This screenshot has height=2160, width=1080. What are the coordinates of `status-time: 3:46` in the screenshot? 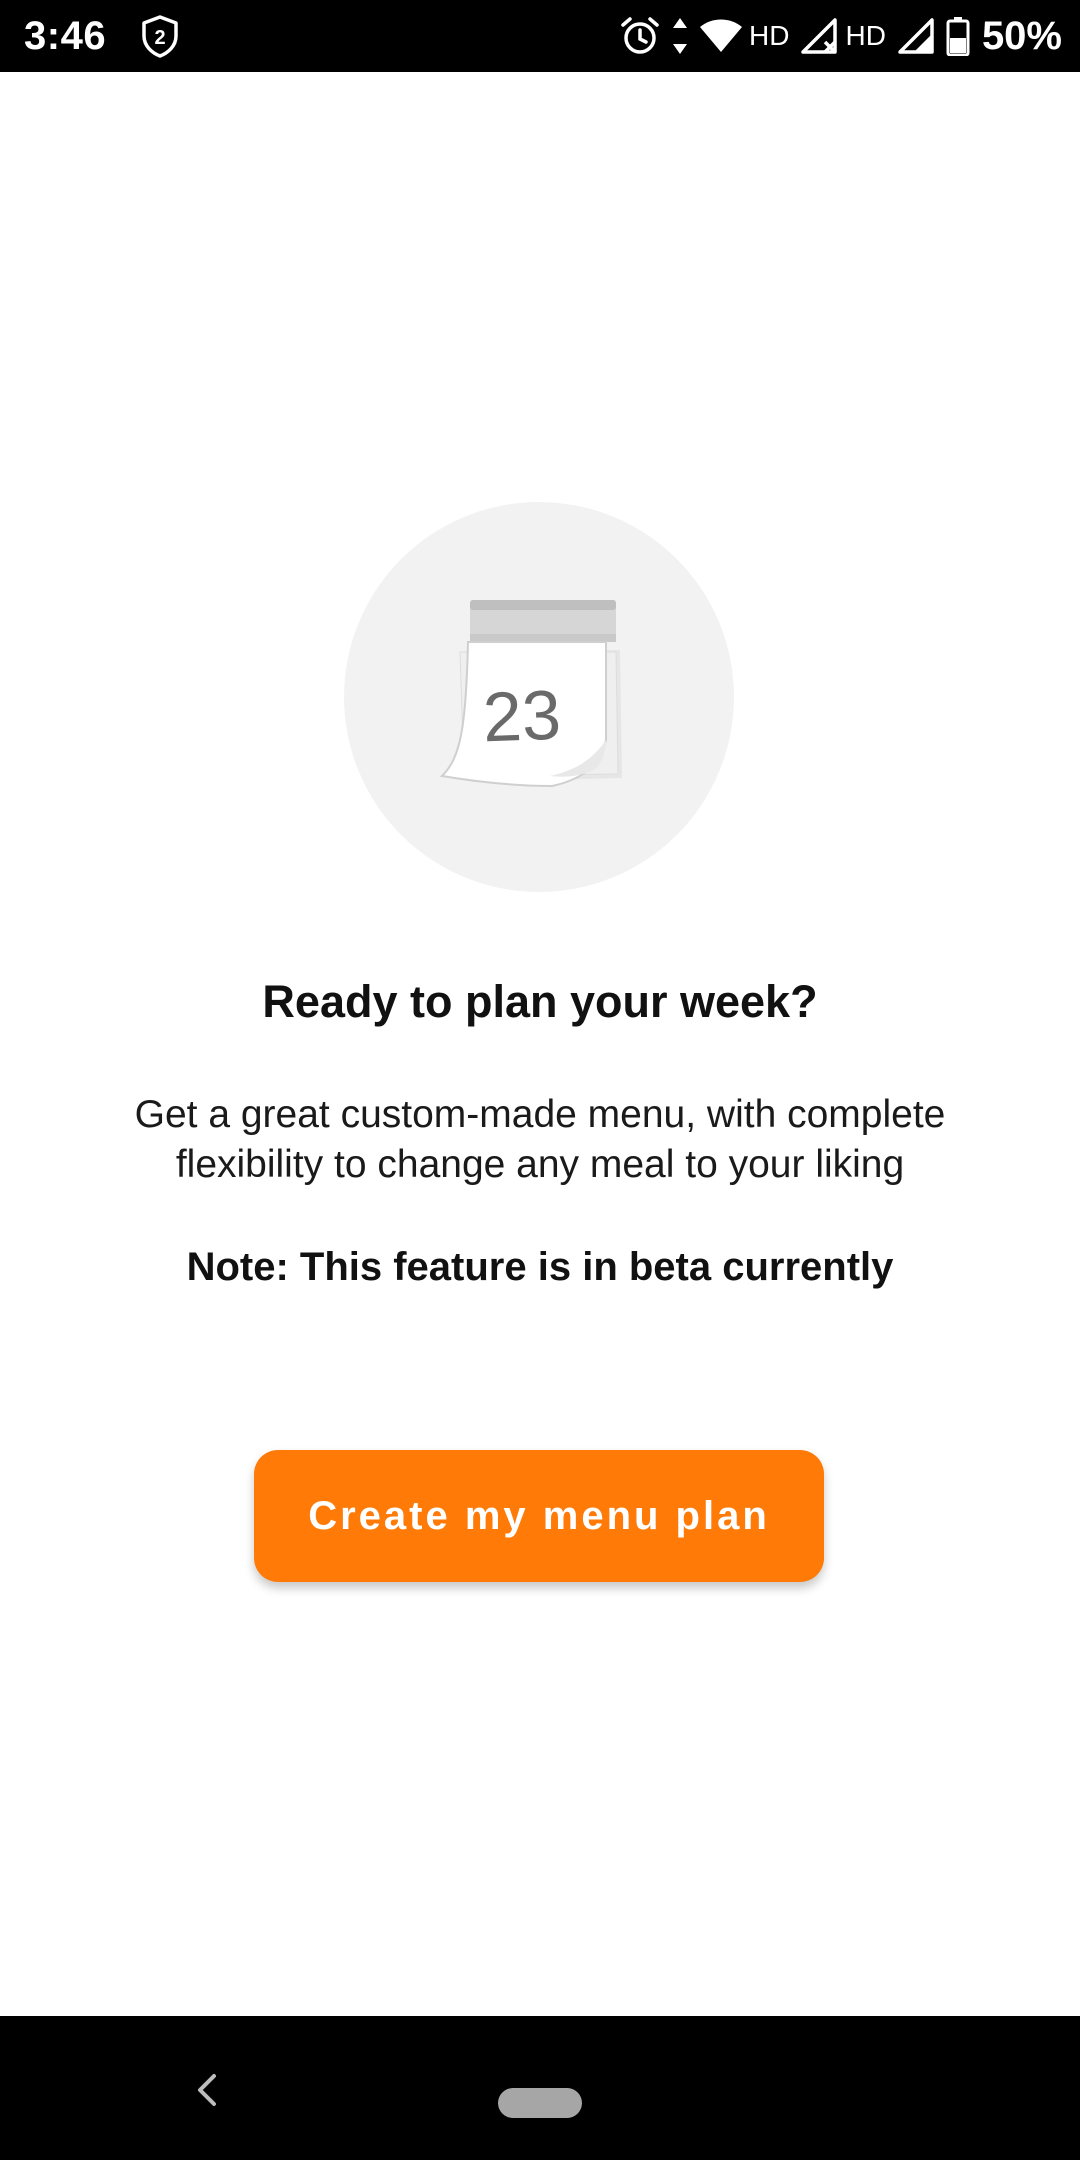 It's located at (65, 36).